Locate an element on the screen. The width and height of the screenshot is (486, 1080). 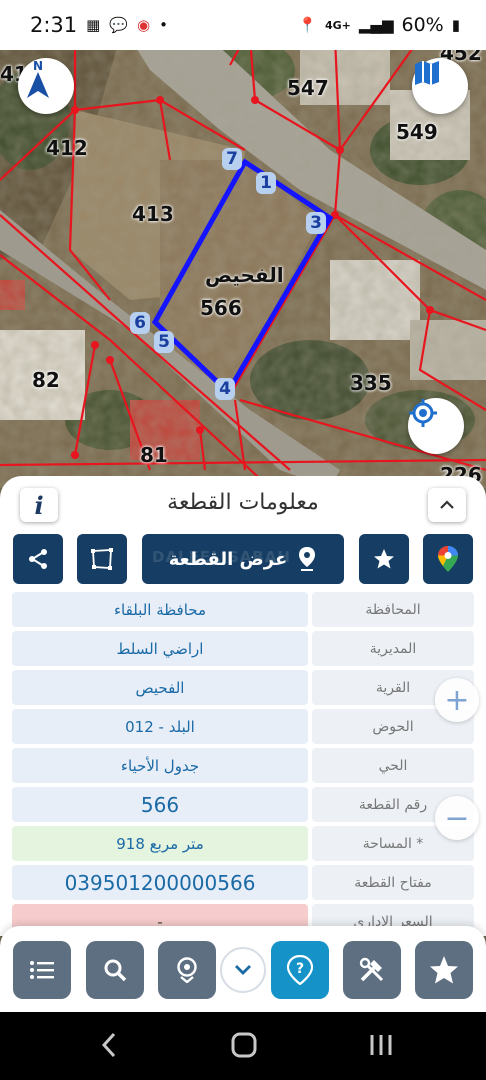
status-time: 2:31 is located at coordinates (54, 25).